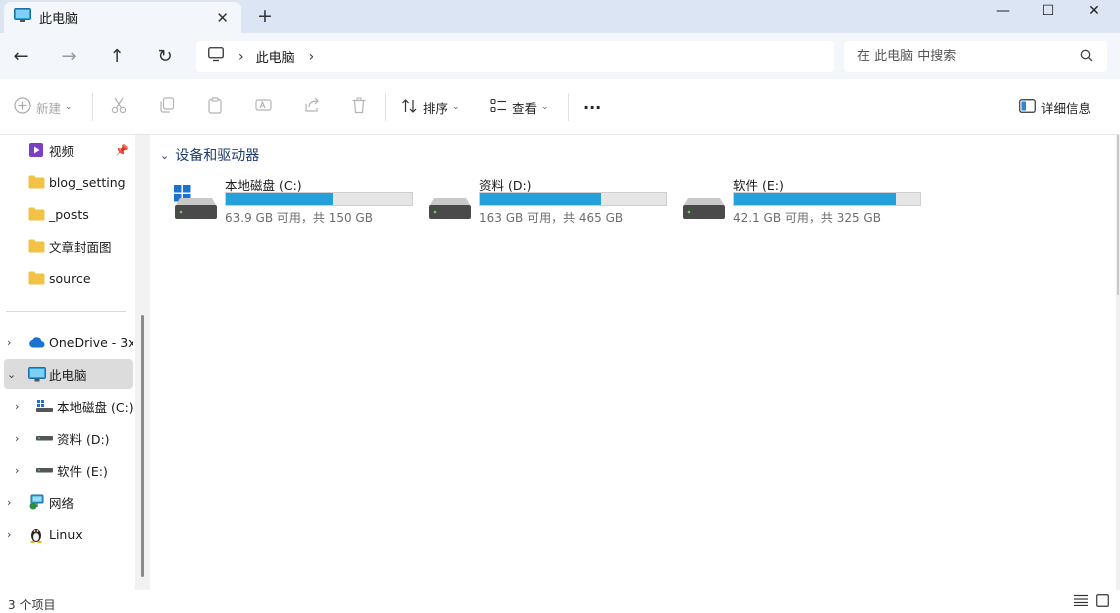 The height and width of the screenshot is (613, 1120). Describe the element at coordinates (1118, 362) in the screenshot. I see `content-scrollbar` at that location.